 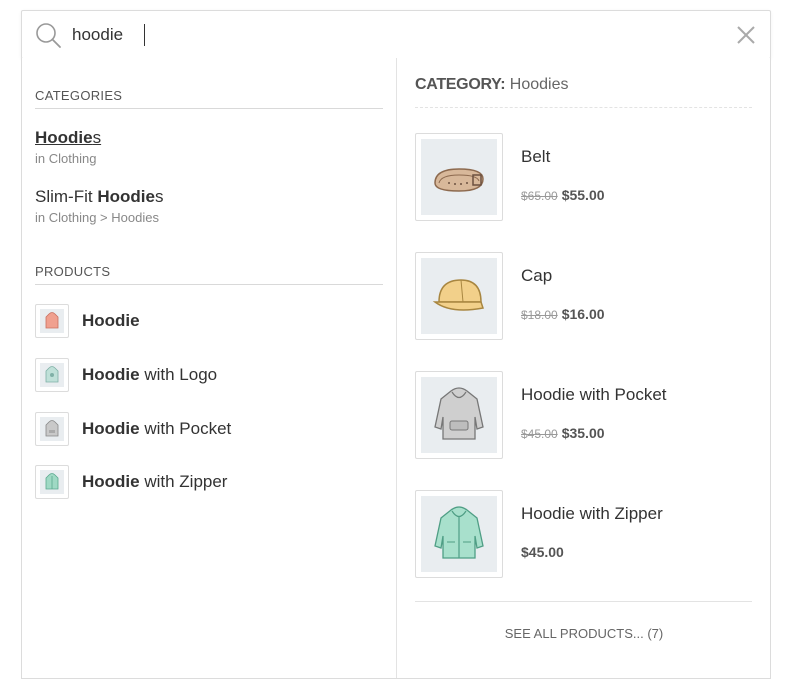 What do you see at coordinates (746, 35) in the screenshot?
I see `close-icon` at bounding box center [746, 35].